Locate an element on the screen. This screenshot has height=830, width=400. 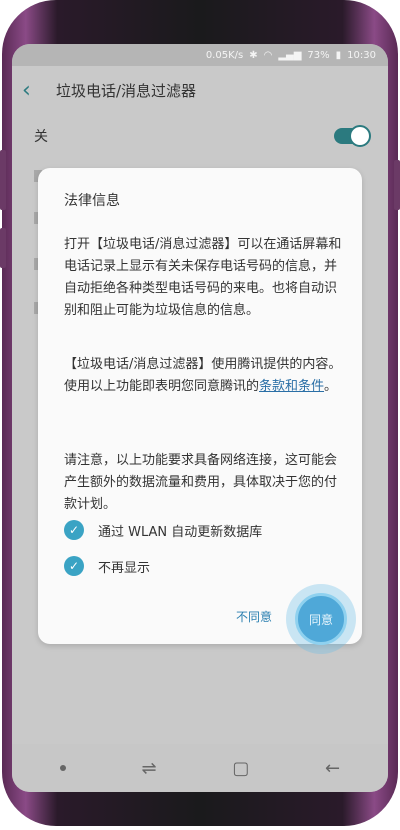
signal-icon: ▂▄▆ is located at coordinates (290, 55).